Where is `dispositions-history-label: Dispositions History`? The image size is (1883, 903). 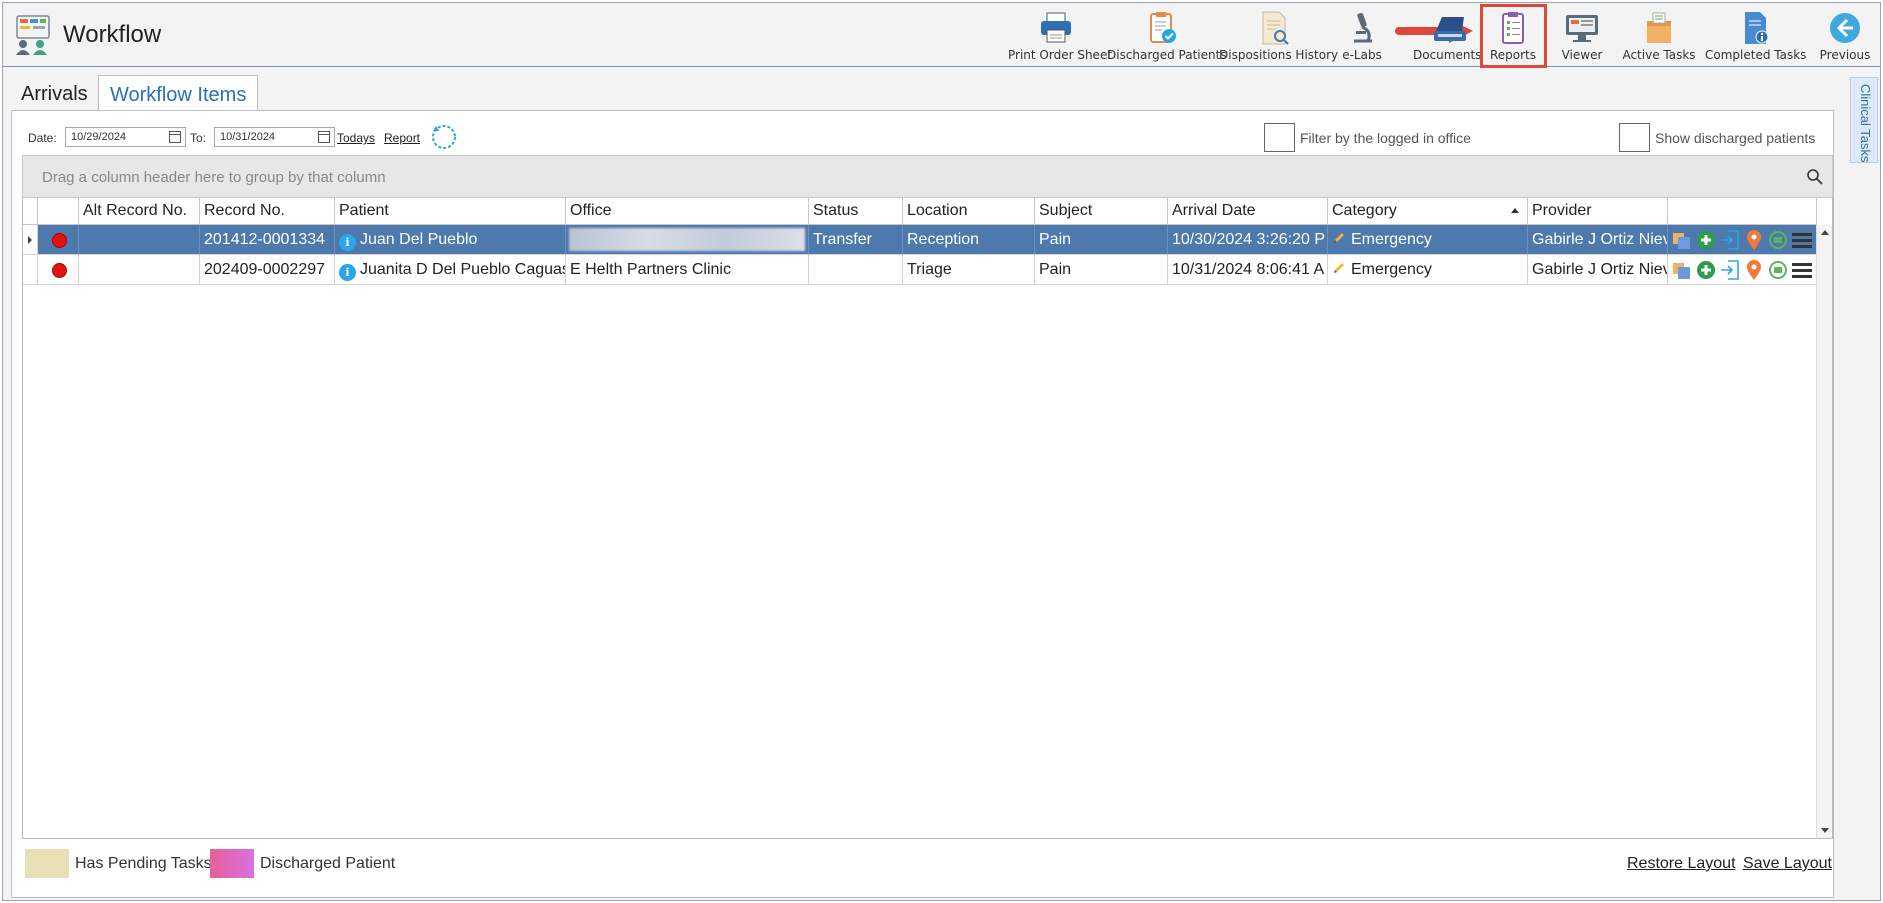
dispositions-history-label: Dispositions History is located at coordinates (1279, 55).